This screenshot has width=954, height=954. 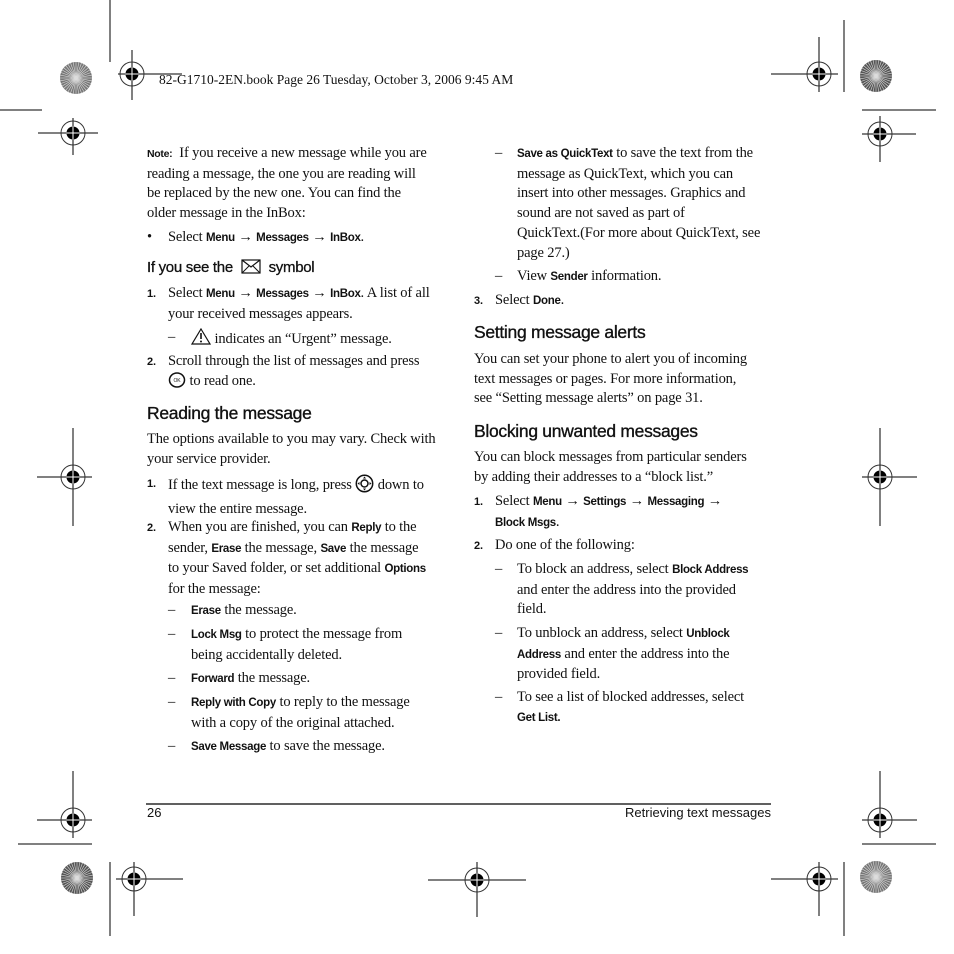 I want to click on text: QuickText.(For more about QuickText, see, so click(x=639, y=232).